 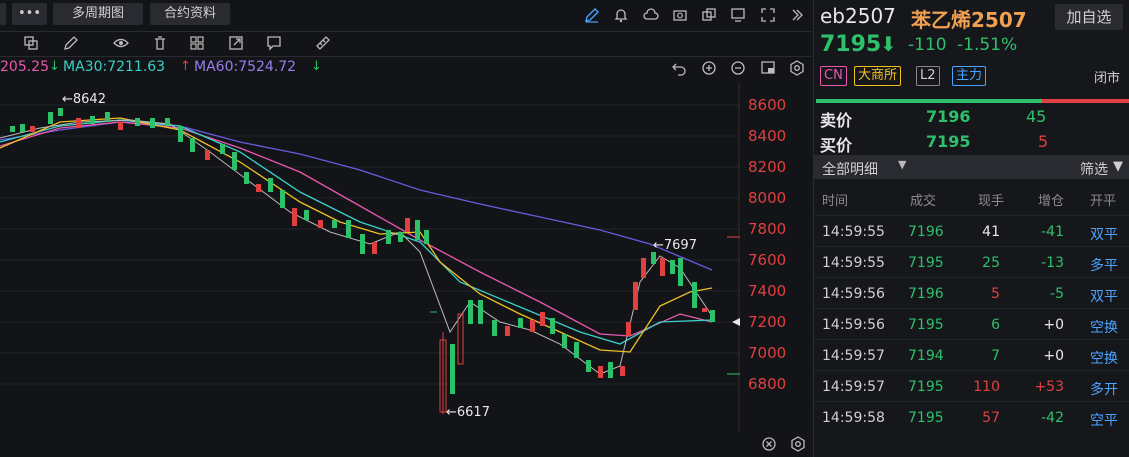 I want to click on price-axis-label: 8200, so click(x=767, y=167).